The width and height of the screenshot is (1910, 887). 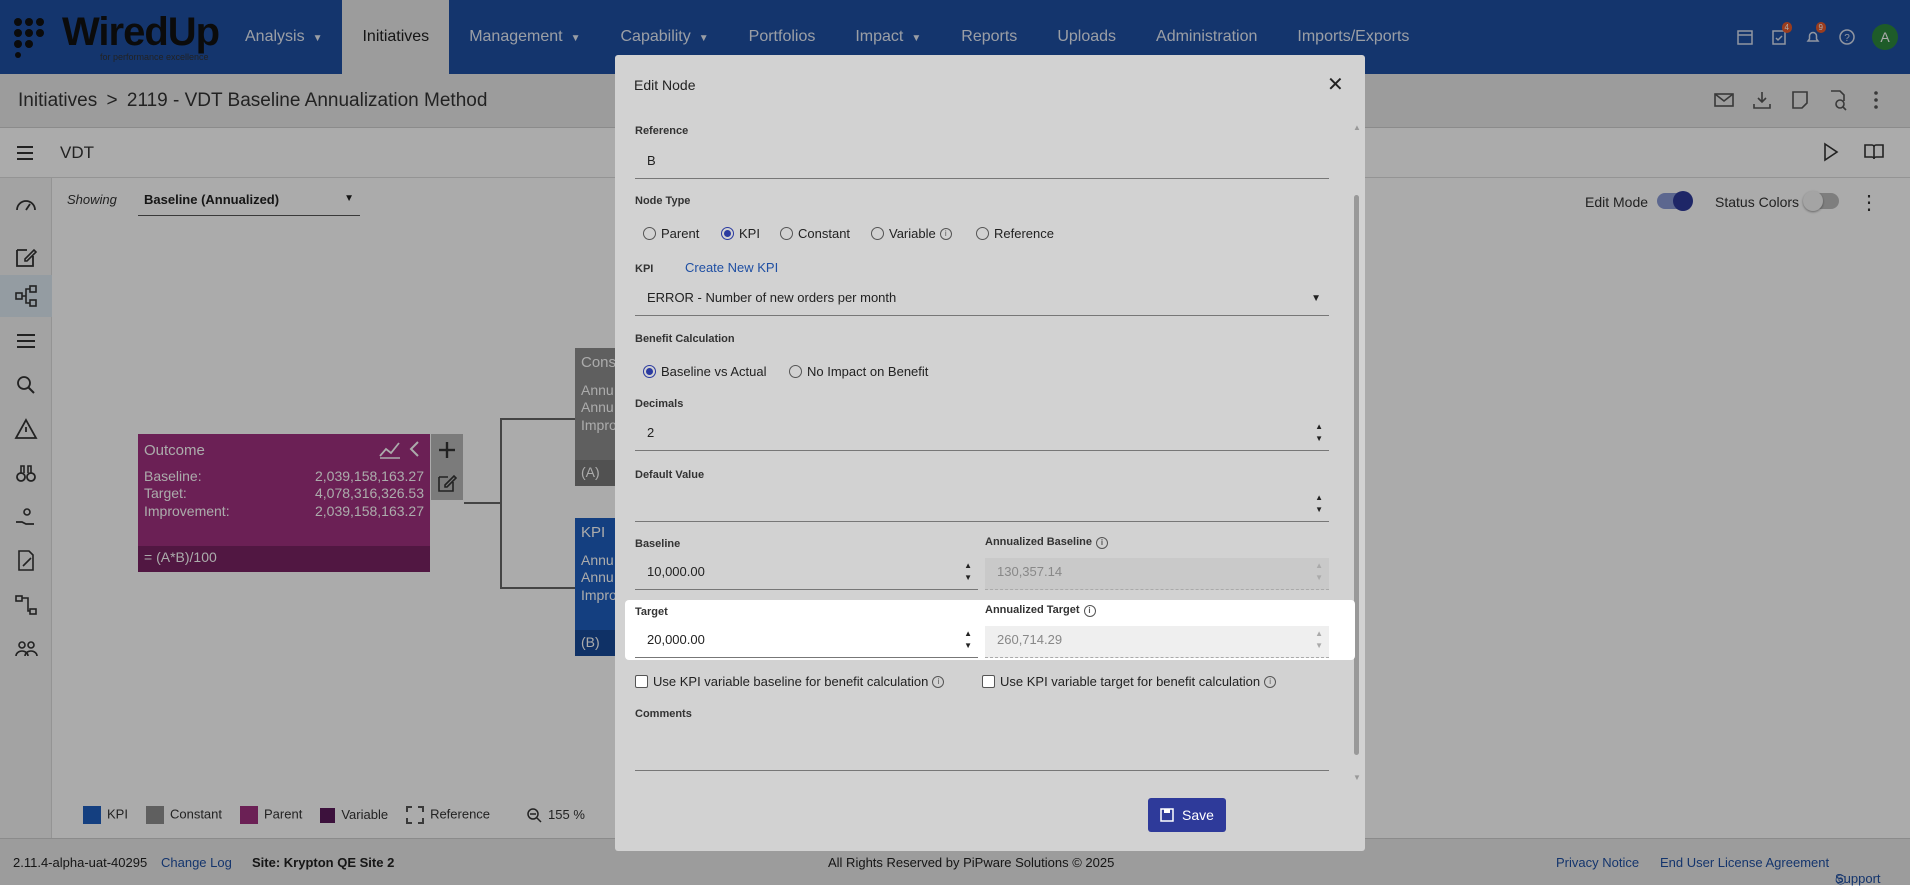 What do you see at coordinates (731, 267) in the screenshot?
I see `create-new-kpi-link: Create New KPI` at bounding box center [731, 267].